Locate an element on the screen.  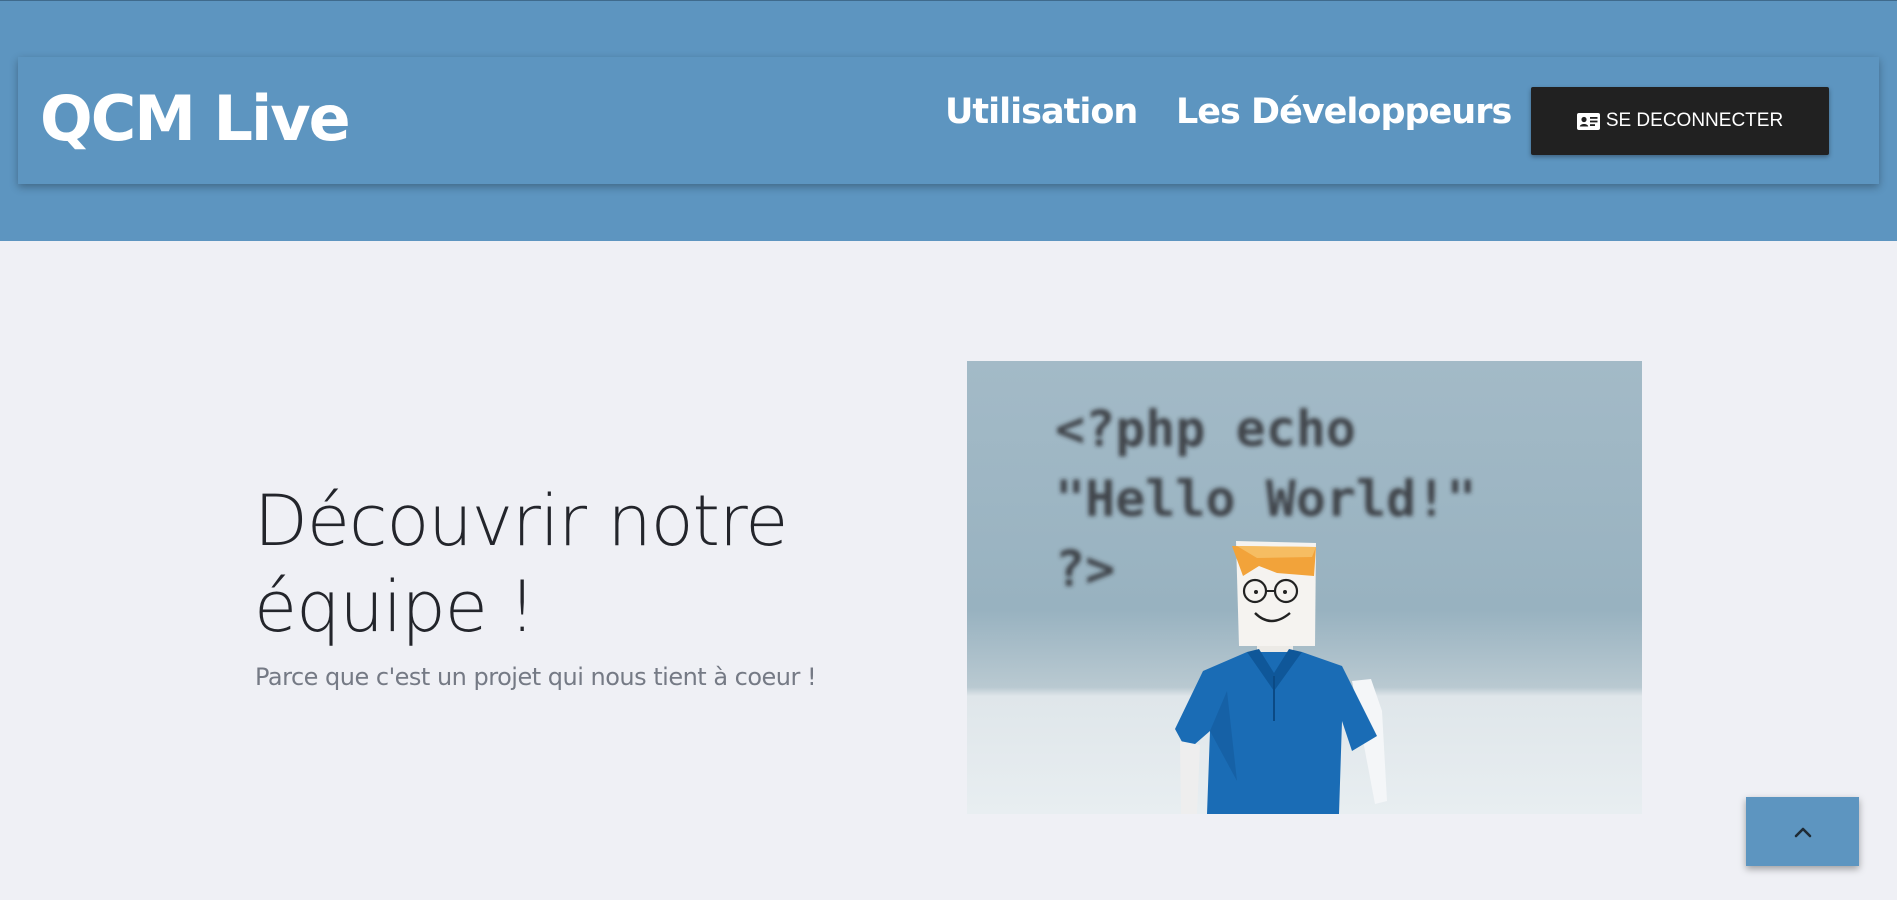
logout-button: SE DECONNECTER is located at coordinates (1680, 121).